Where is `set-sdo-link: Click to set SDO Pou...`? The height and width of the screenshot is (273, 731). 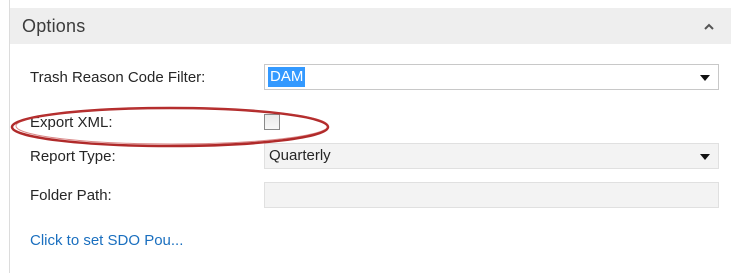
set-sdo-link: Click to set SDO Pou... is located at coordinates (106, 240).